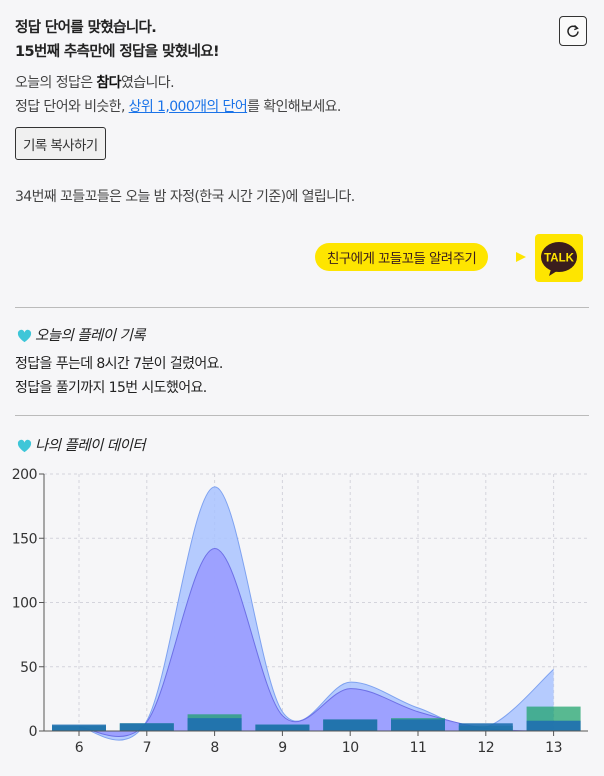 The width and height of the screenshot is (604, 776). I want to click on answer-line: 오늘의 정답은 참다였습니다., so click(95, 82).